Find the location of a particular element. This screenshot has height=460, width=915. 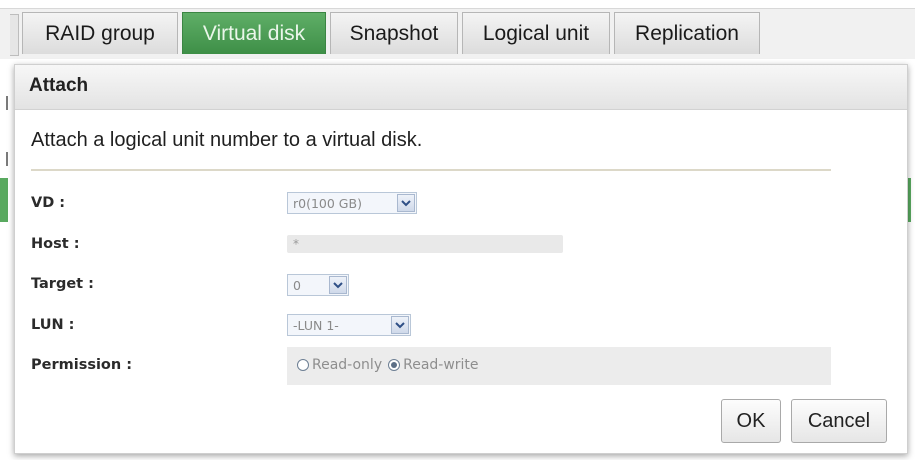

tab-raid-group: RAID group is located at coordinates (100, 33).